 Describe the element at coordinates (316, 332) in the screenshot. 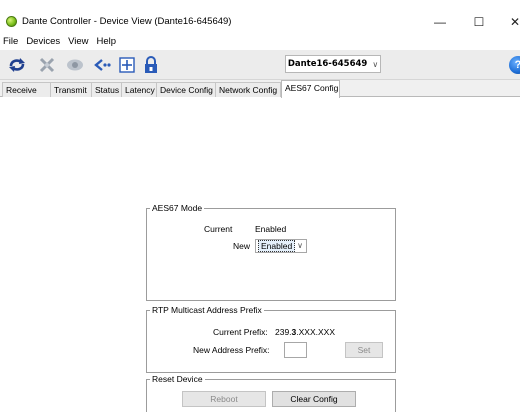

I see `current-prefix-part-3: .XXX.XXX` at that location.